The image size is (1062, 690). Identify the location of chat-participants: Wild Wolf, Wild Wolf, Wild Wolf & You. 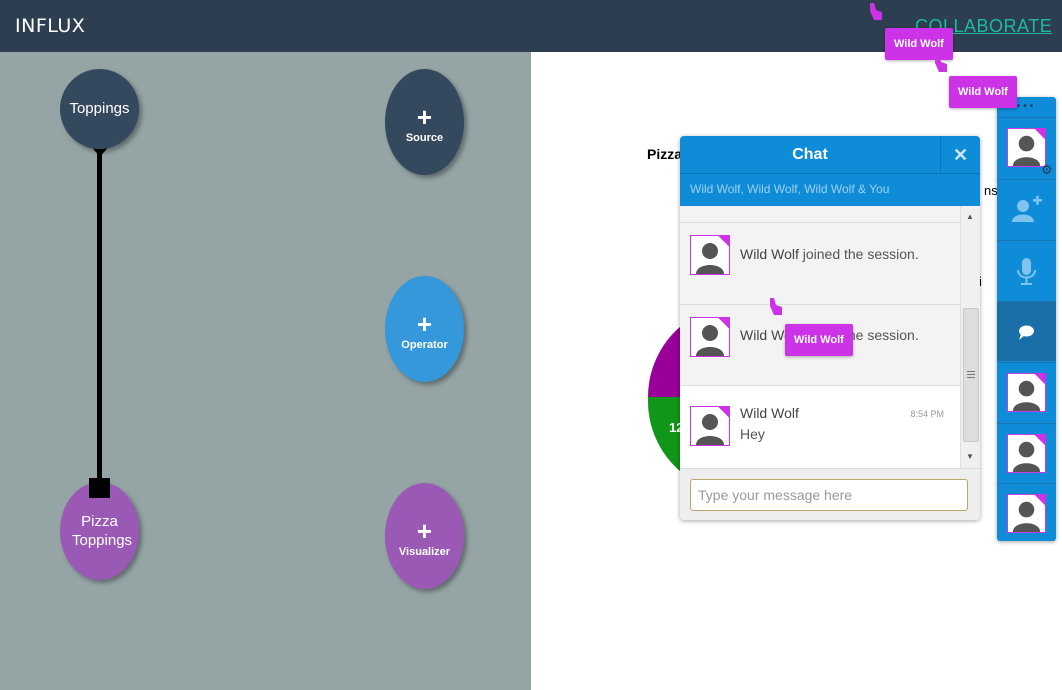
(830, 190).